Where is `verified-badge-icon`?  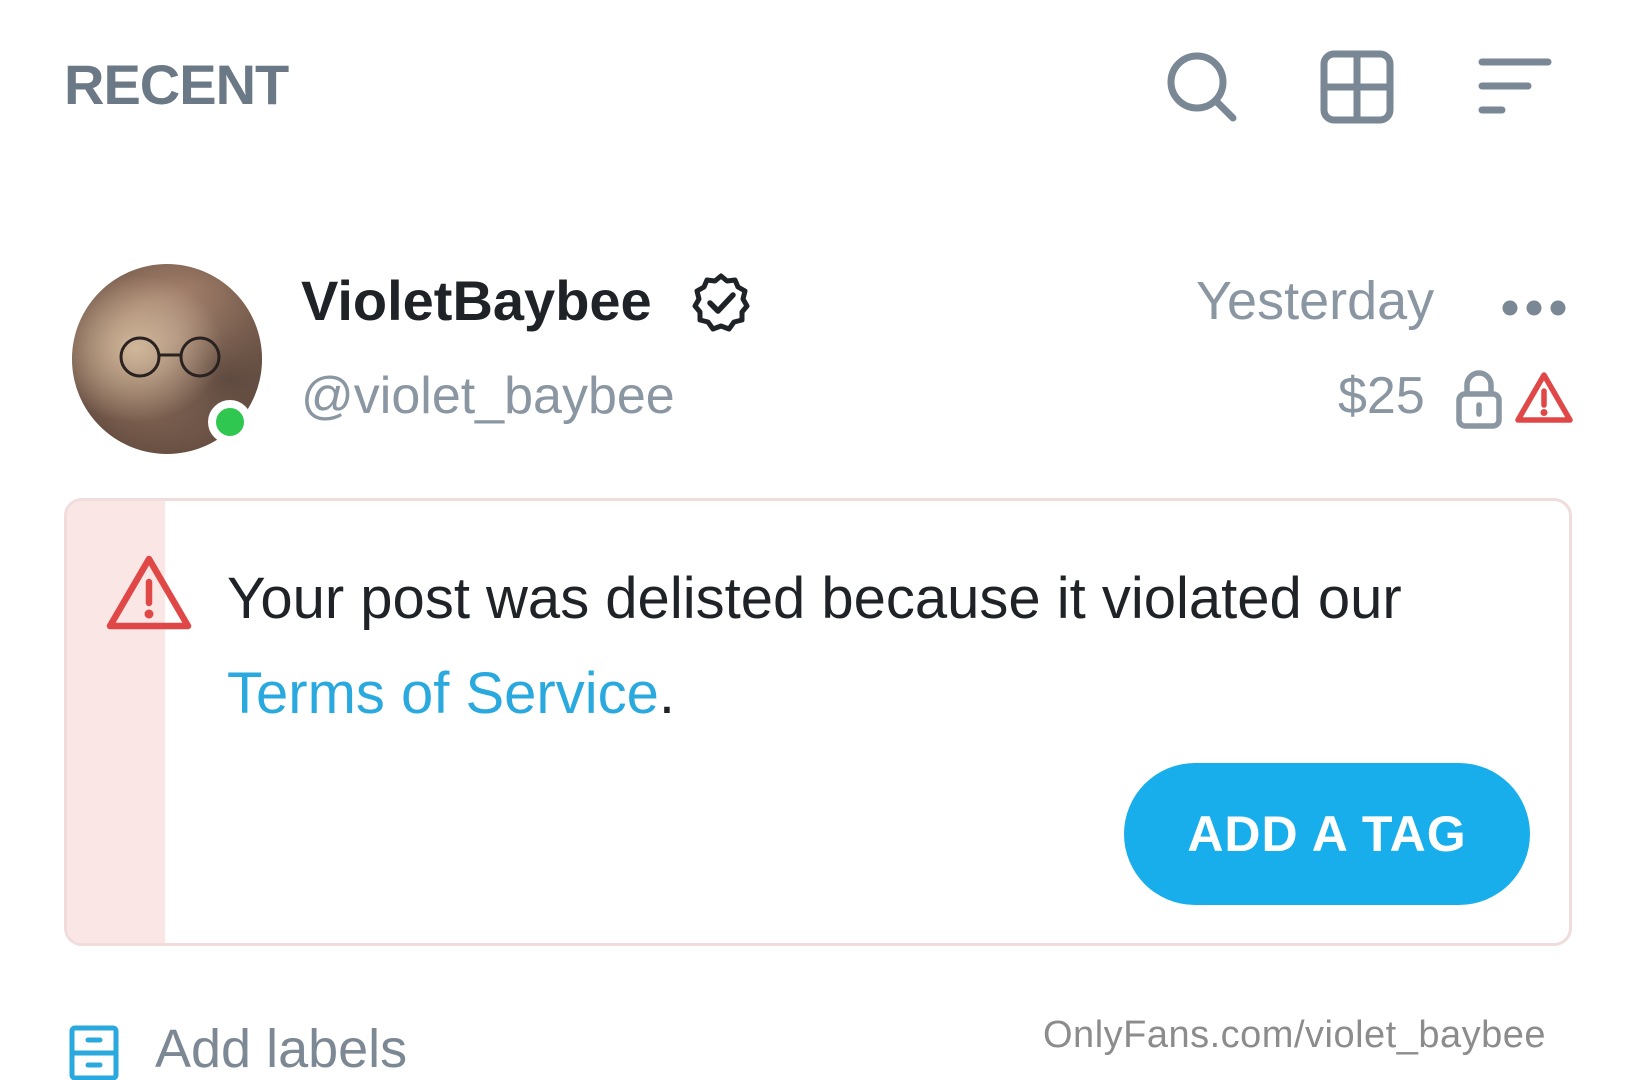
verified-badge-icon is located at coordinates (721, 303).